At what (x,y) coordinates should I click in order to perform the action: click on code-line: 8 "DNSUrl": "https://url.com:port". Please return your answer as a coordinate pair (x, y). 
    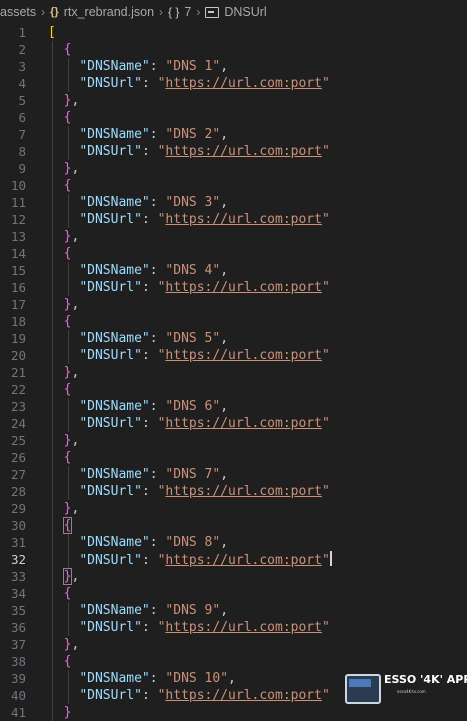
    Looking at the image, I should click on (233, 151).